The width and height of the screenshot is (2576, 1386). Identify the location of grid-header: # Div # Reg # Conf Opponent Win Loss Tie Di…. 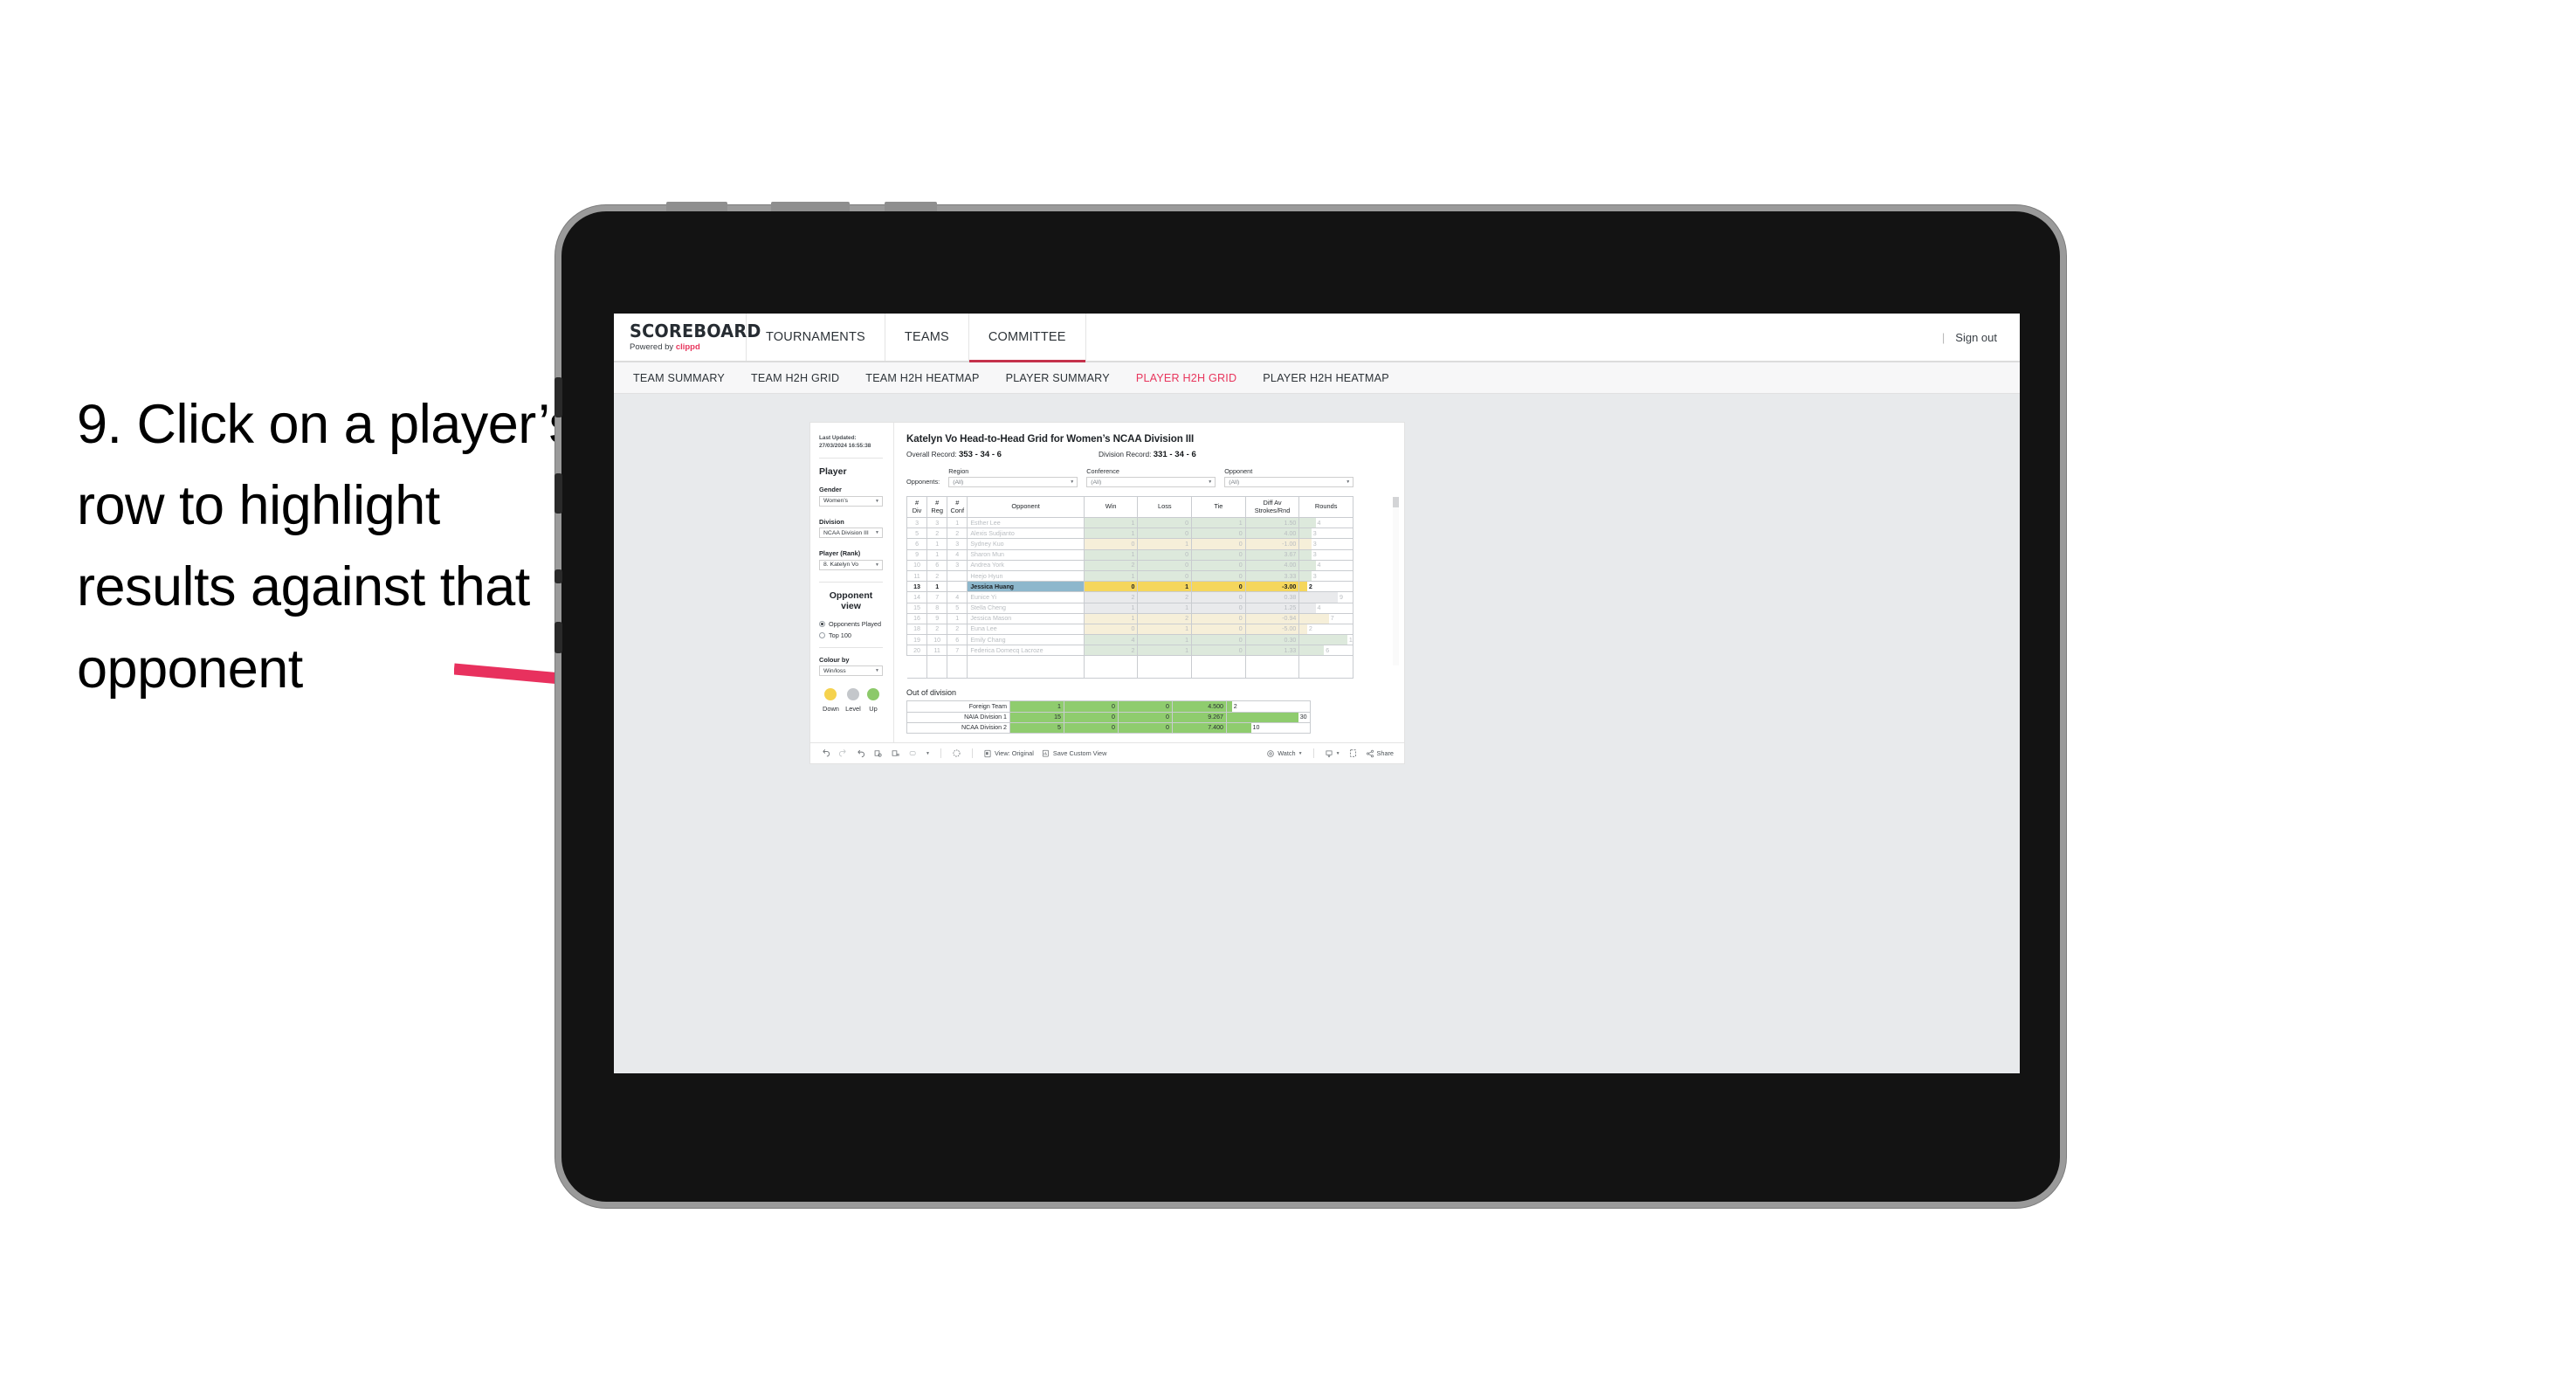
(1129, 507).